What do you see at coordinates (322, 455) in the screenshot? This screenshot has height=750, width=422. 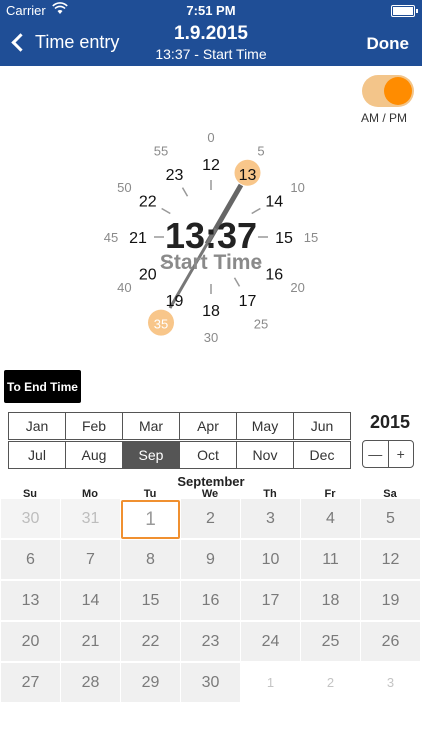 I see `month-dec: Dec` at bounding box center [322, 455].